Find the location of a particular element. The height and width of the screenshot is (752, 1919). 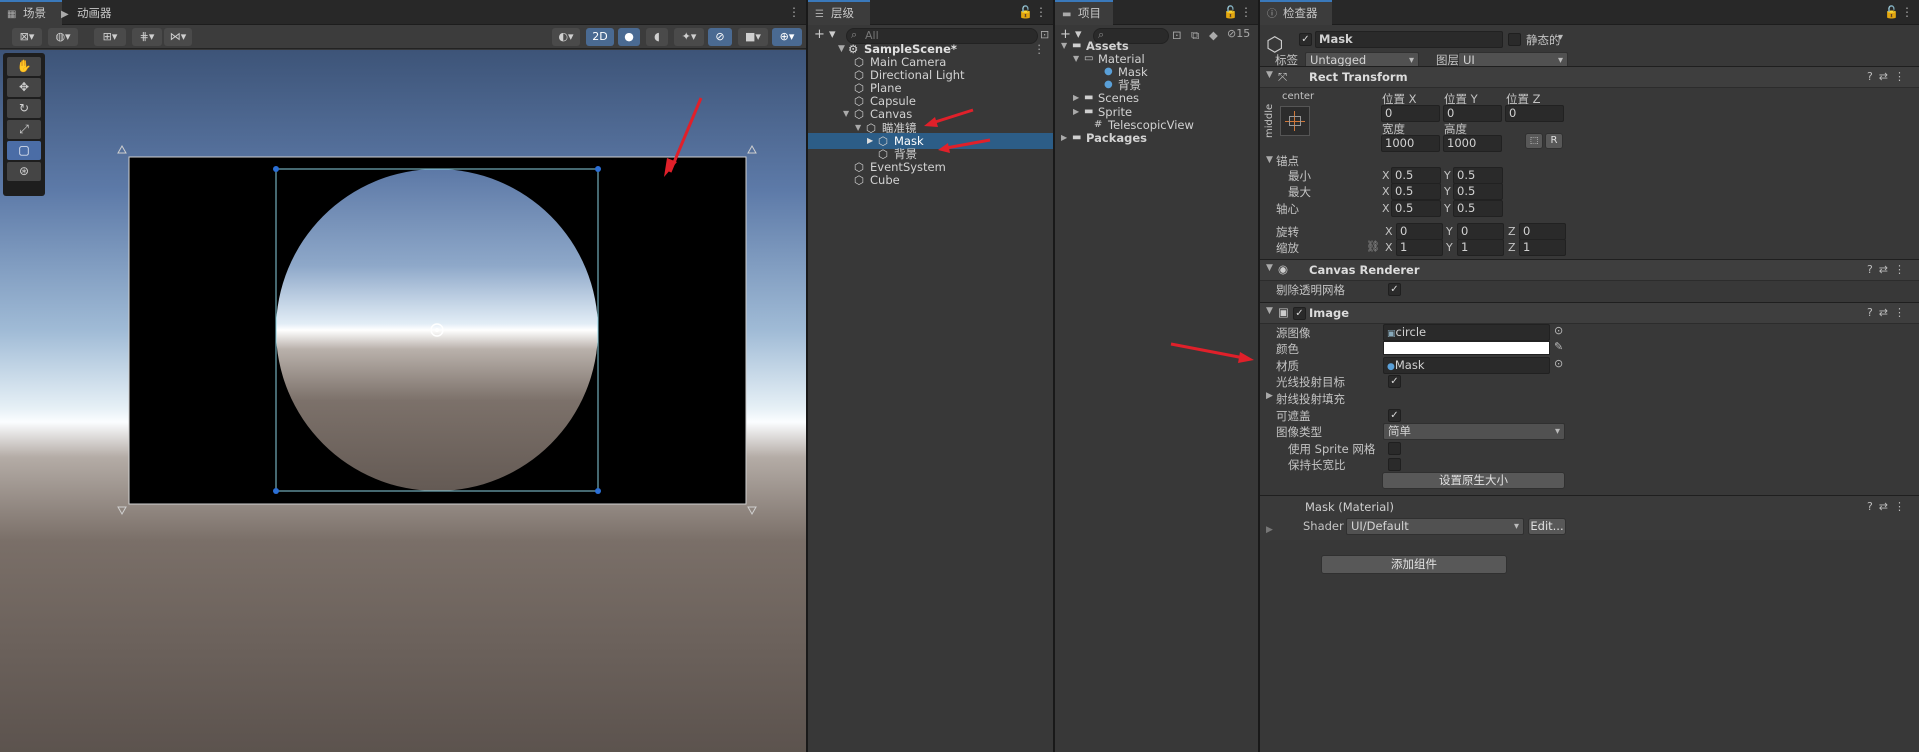

handle-bottom-right is located at coordinates (598, 491).